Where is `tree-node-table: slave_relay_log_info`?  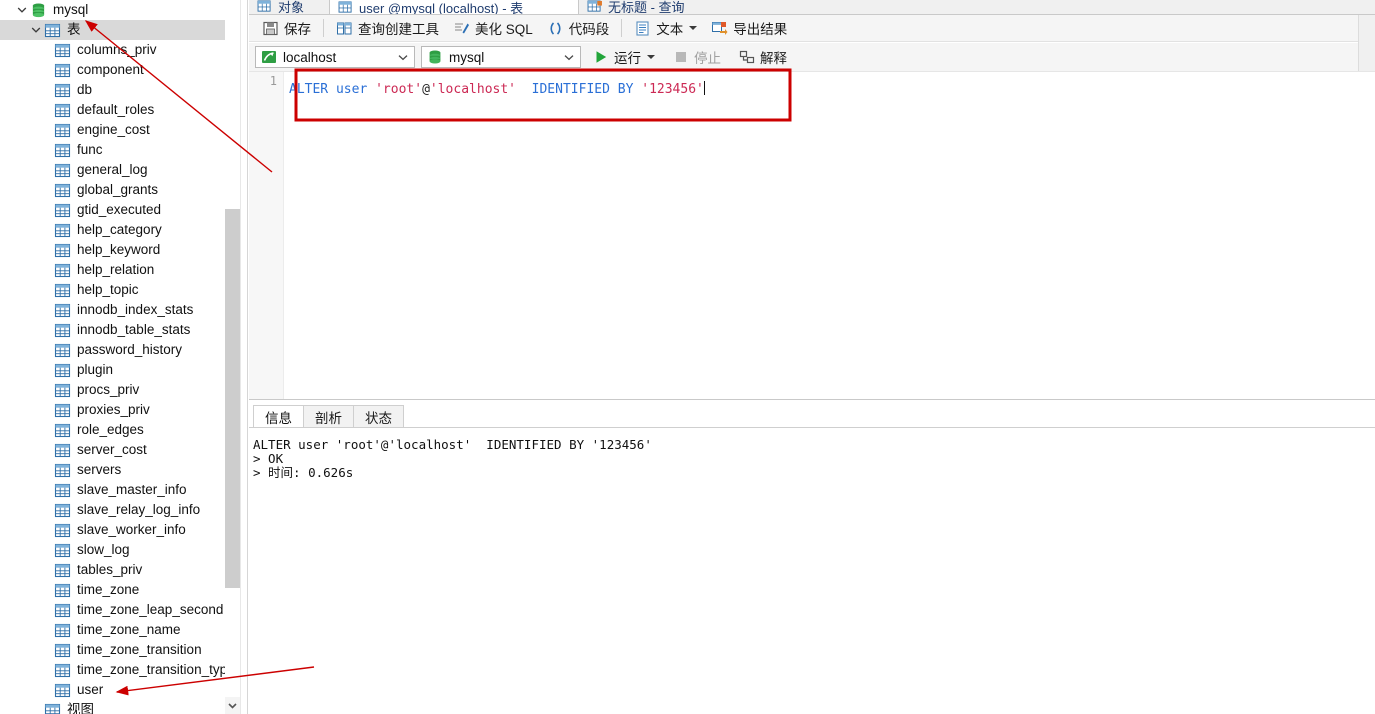
tree-node-table: slave_relay_log_info is located at coordinates (123, 510).